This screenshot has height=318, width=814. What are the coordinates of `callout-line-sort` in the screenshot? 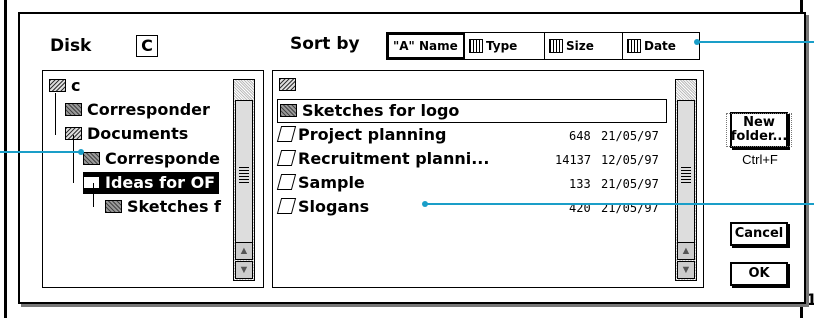 It's located at (755, 42).